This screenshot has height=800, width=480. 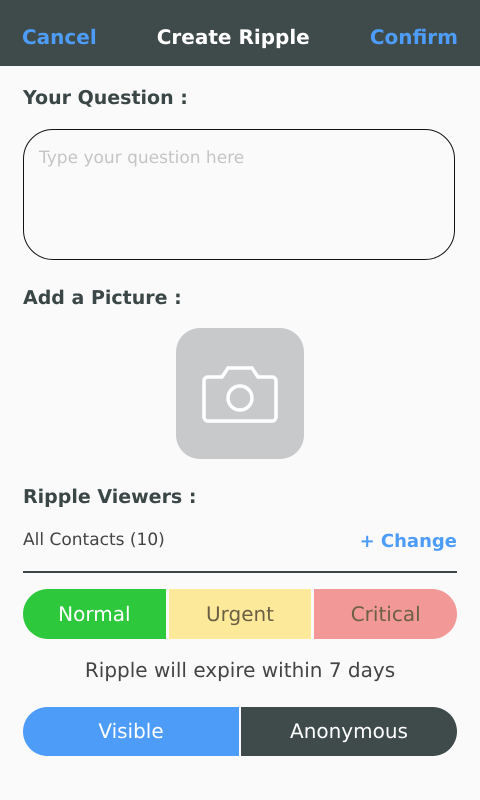 What do you see at coordinates (386, 613) in the screenshot?
I see `priority-tab: Critical` at bounding box center [386, 613].